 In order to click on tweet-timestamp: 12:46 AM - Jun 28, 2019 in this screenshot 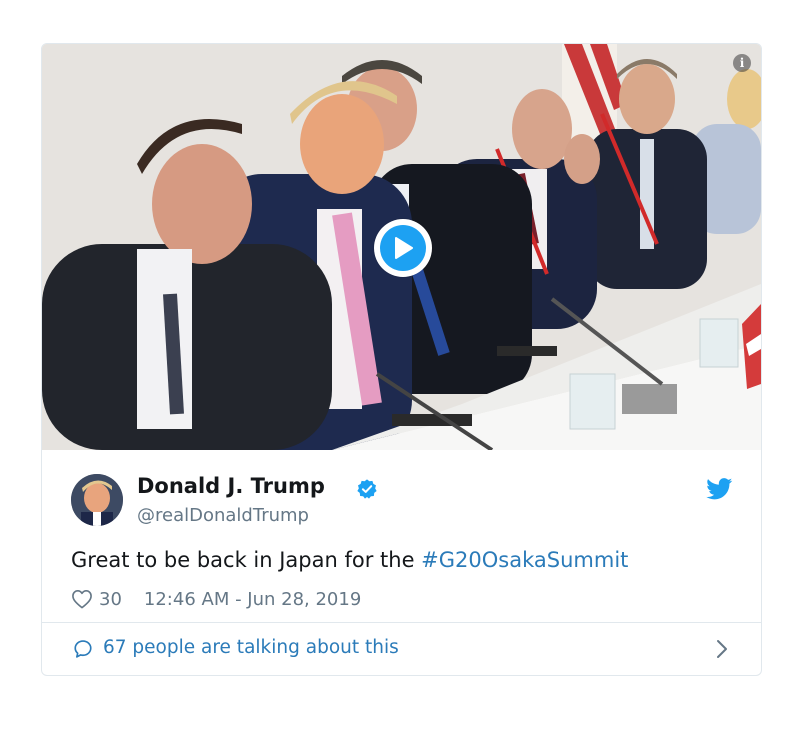, I will do `click(252, 599)`.